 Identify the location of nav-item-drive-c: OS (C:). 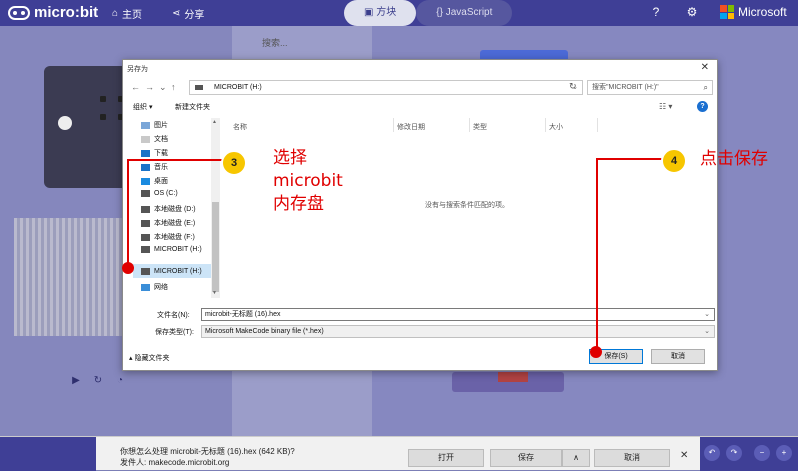
(159, 193).